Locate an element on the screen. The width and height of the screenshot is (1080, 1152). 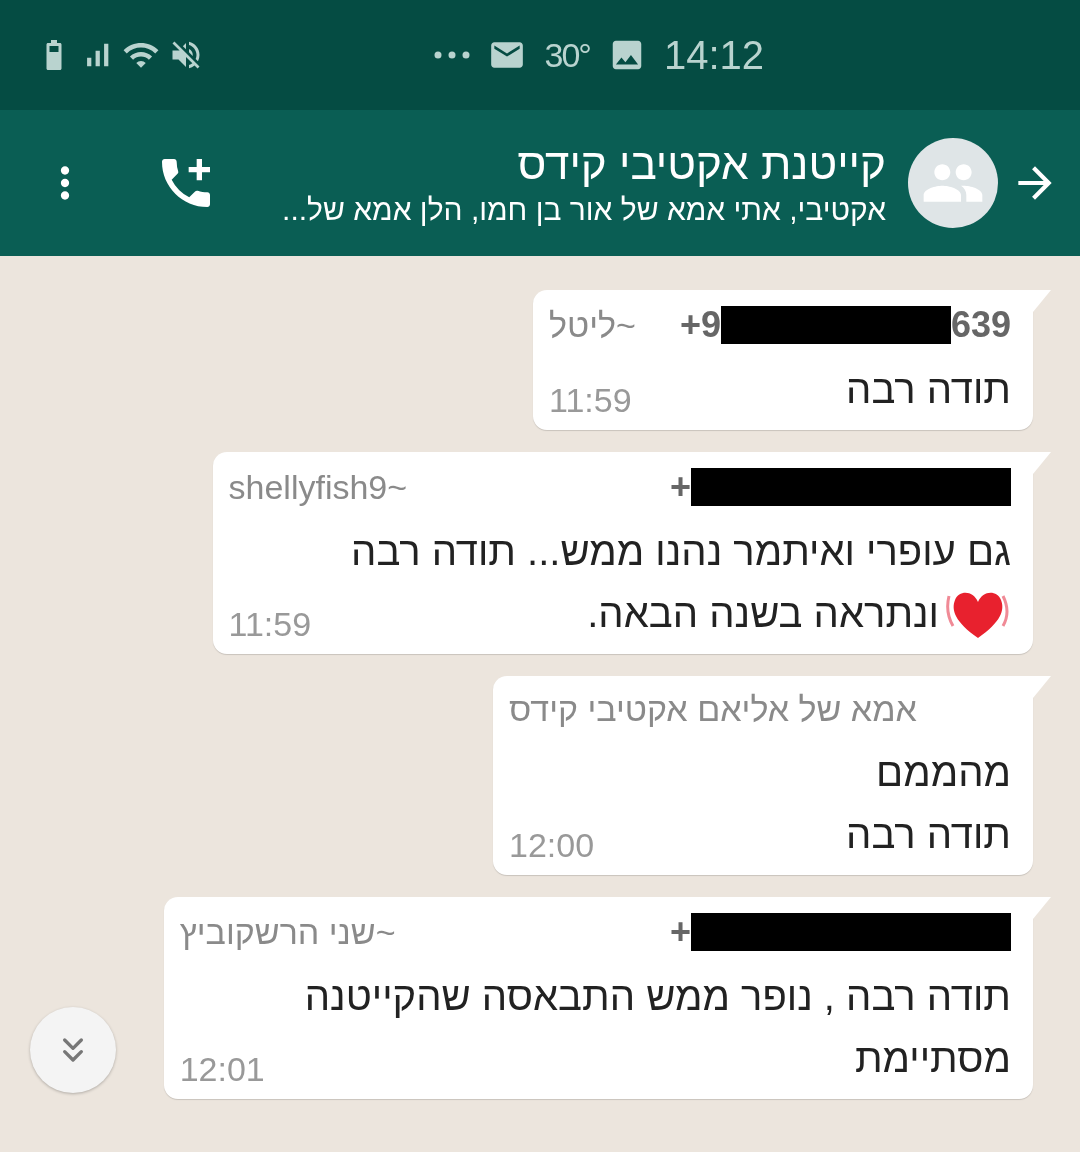
sender-name: אמא של אליאם אקטיבי קידס is located at coordinates (713, 709).